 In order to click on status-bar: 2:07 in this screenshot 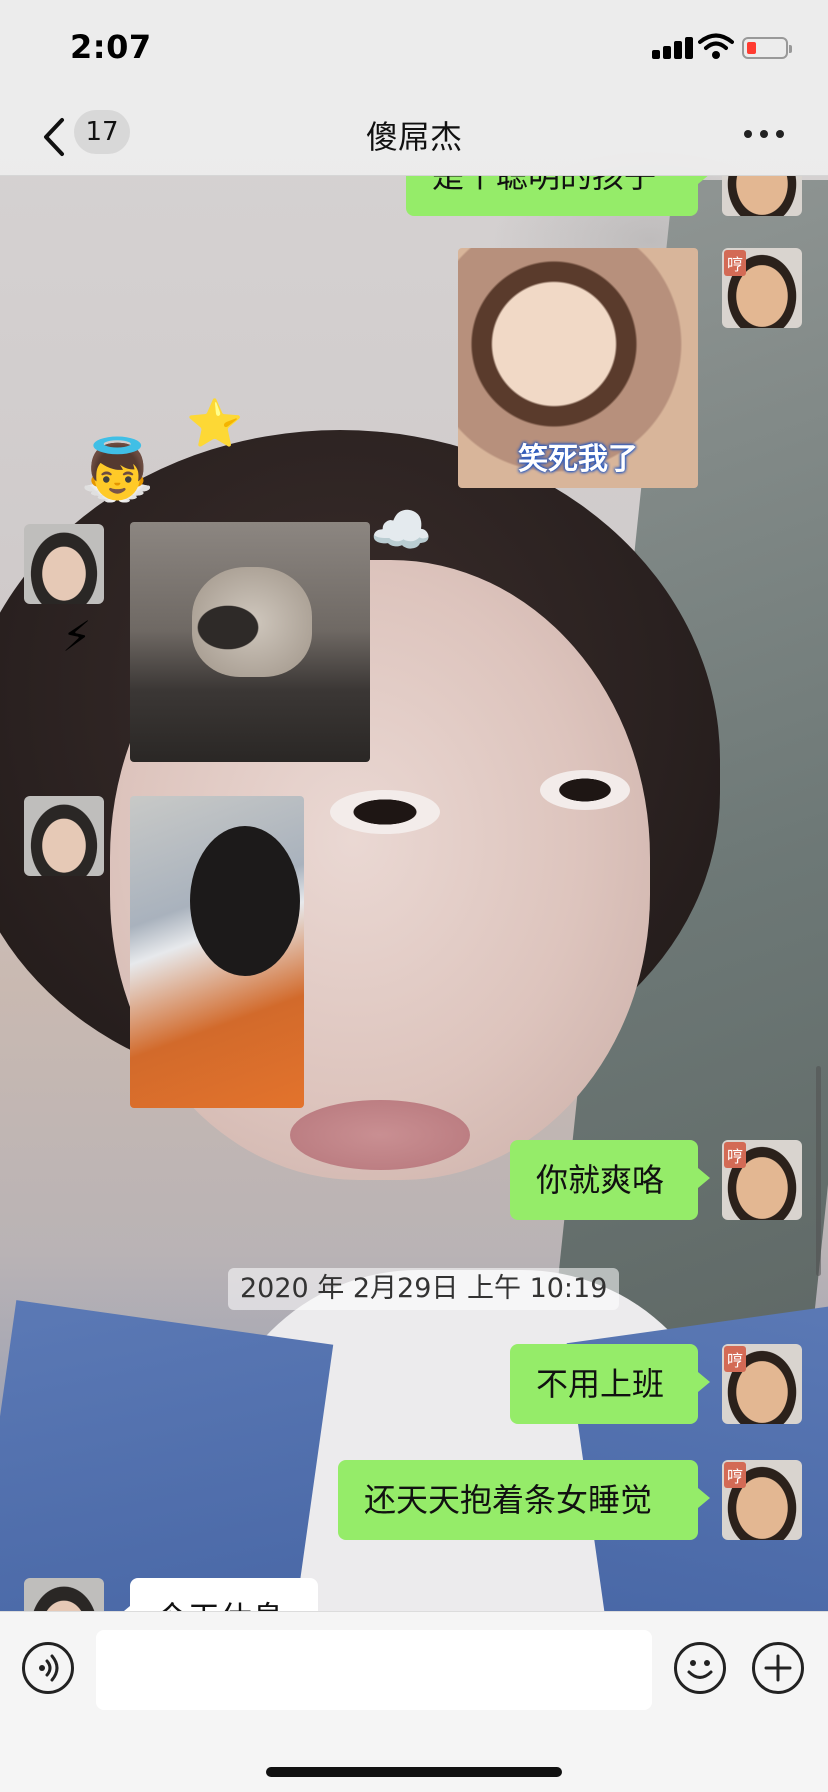, I will do `click(414, 48)`.